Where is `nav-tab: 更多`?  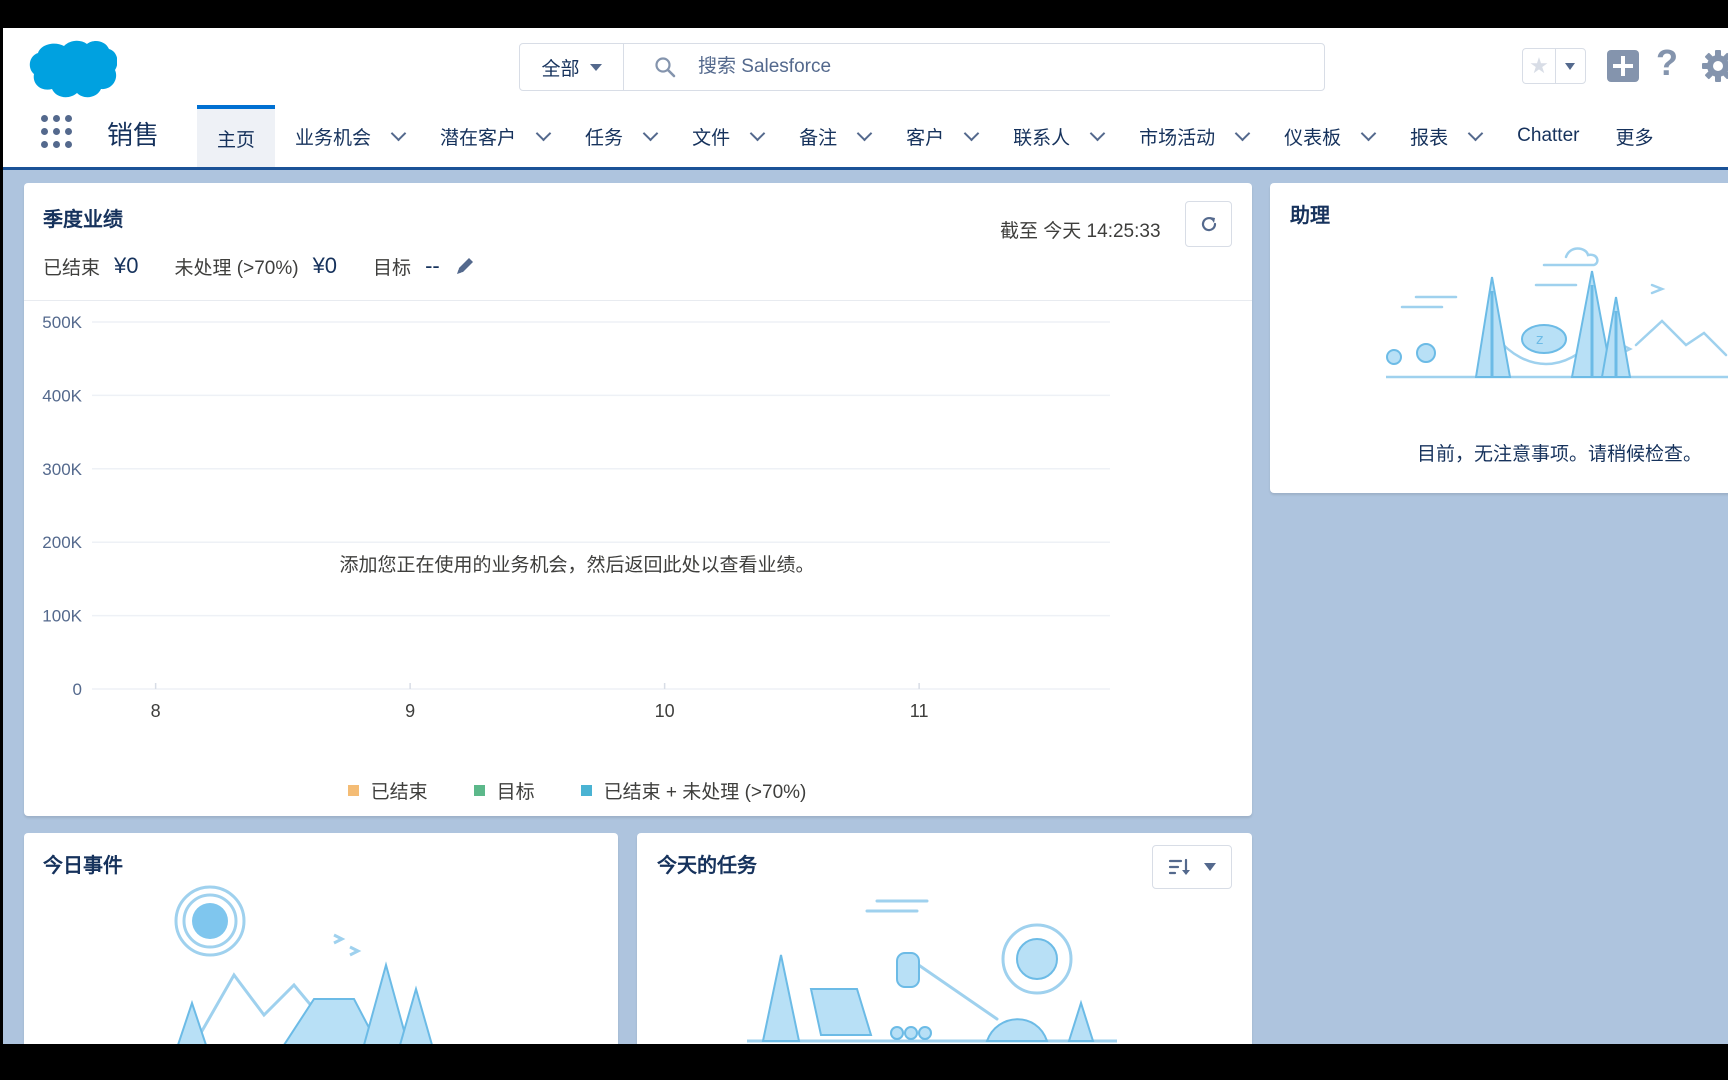
nav-tab: 更多 is located at coordinates (1632, 136).